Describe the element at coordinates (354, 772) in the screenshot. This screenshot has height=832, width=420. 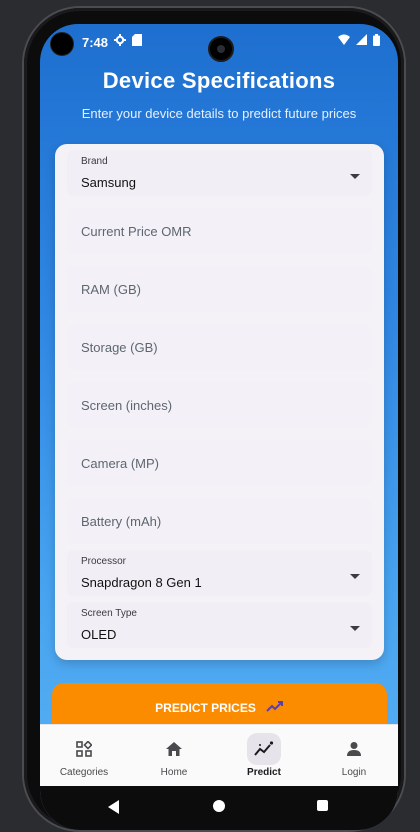
I see `nav-label-login: Login` at that location.